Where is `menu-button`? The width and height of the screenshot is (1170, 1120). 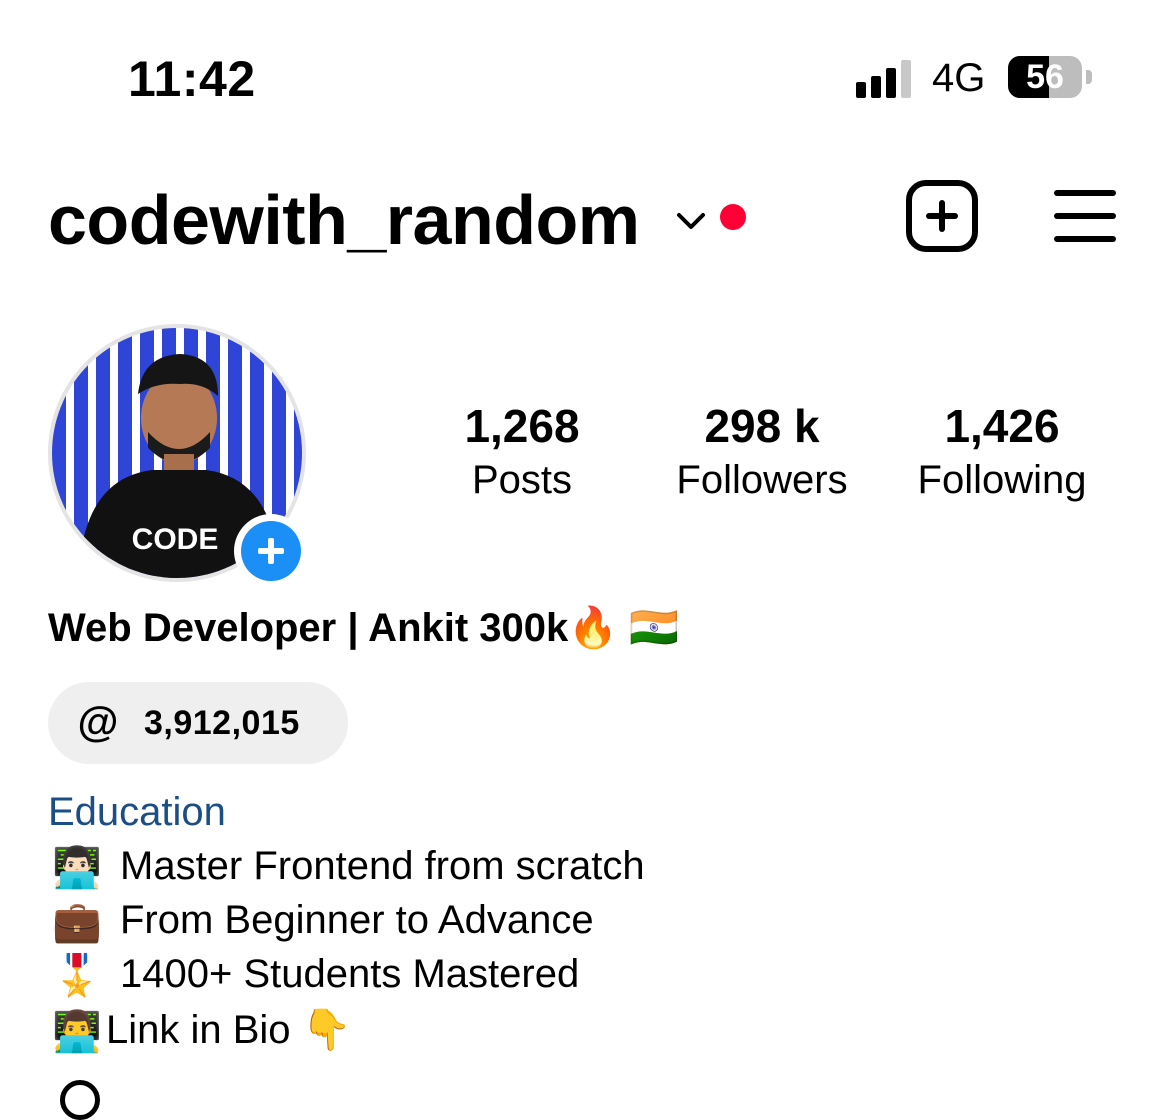 menu-button is located at coordinates (1086, 216).